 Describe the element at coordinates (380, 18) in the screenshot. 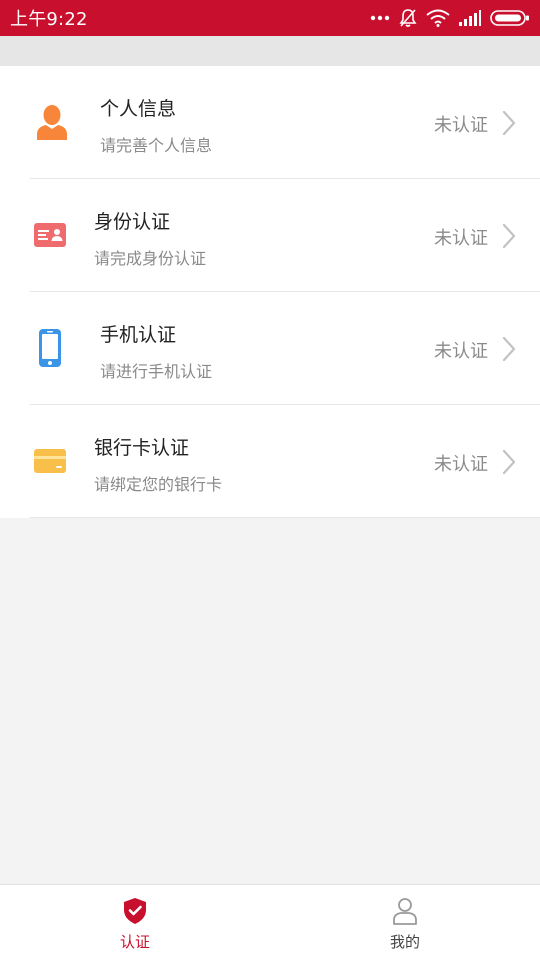

I see `more-icon` at that location.